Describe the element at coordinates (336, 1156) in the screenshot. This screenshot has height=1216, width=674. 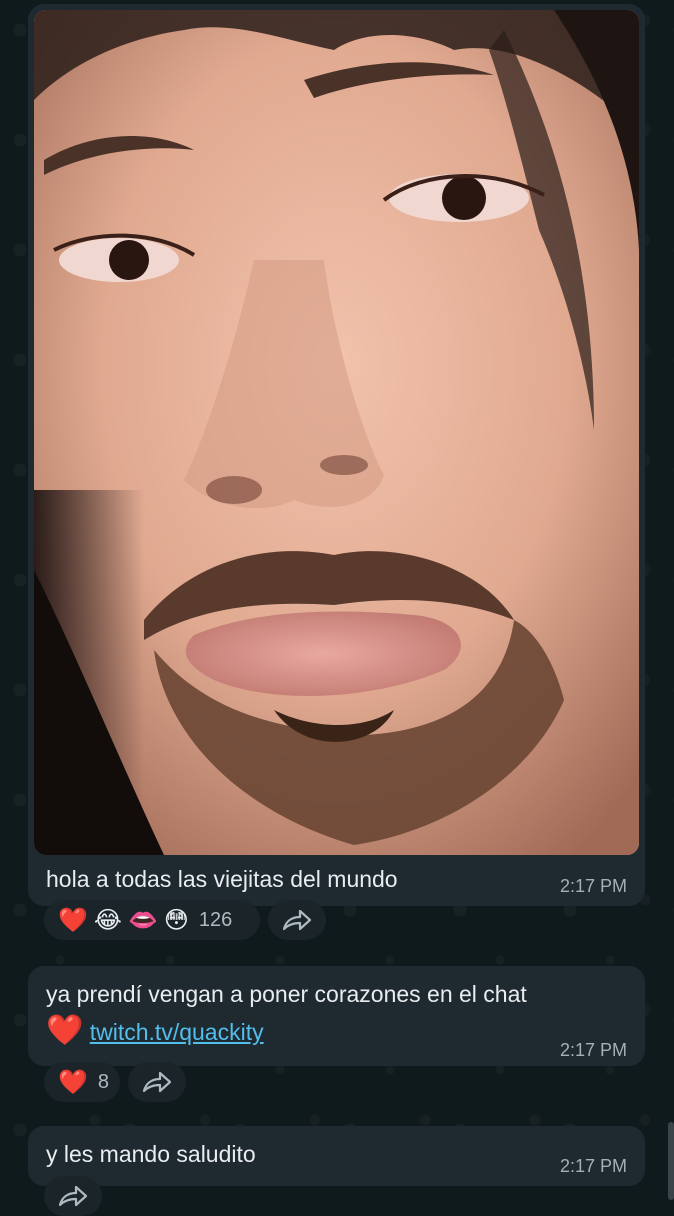
I see `text-message-bubble: y les mando saludito 2:17 PM` at that location.